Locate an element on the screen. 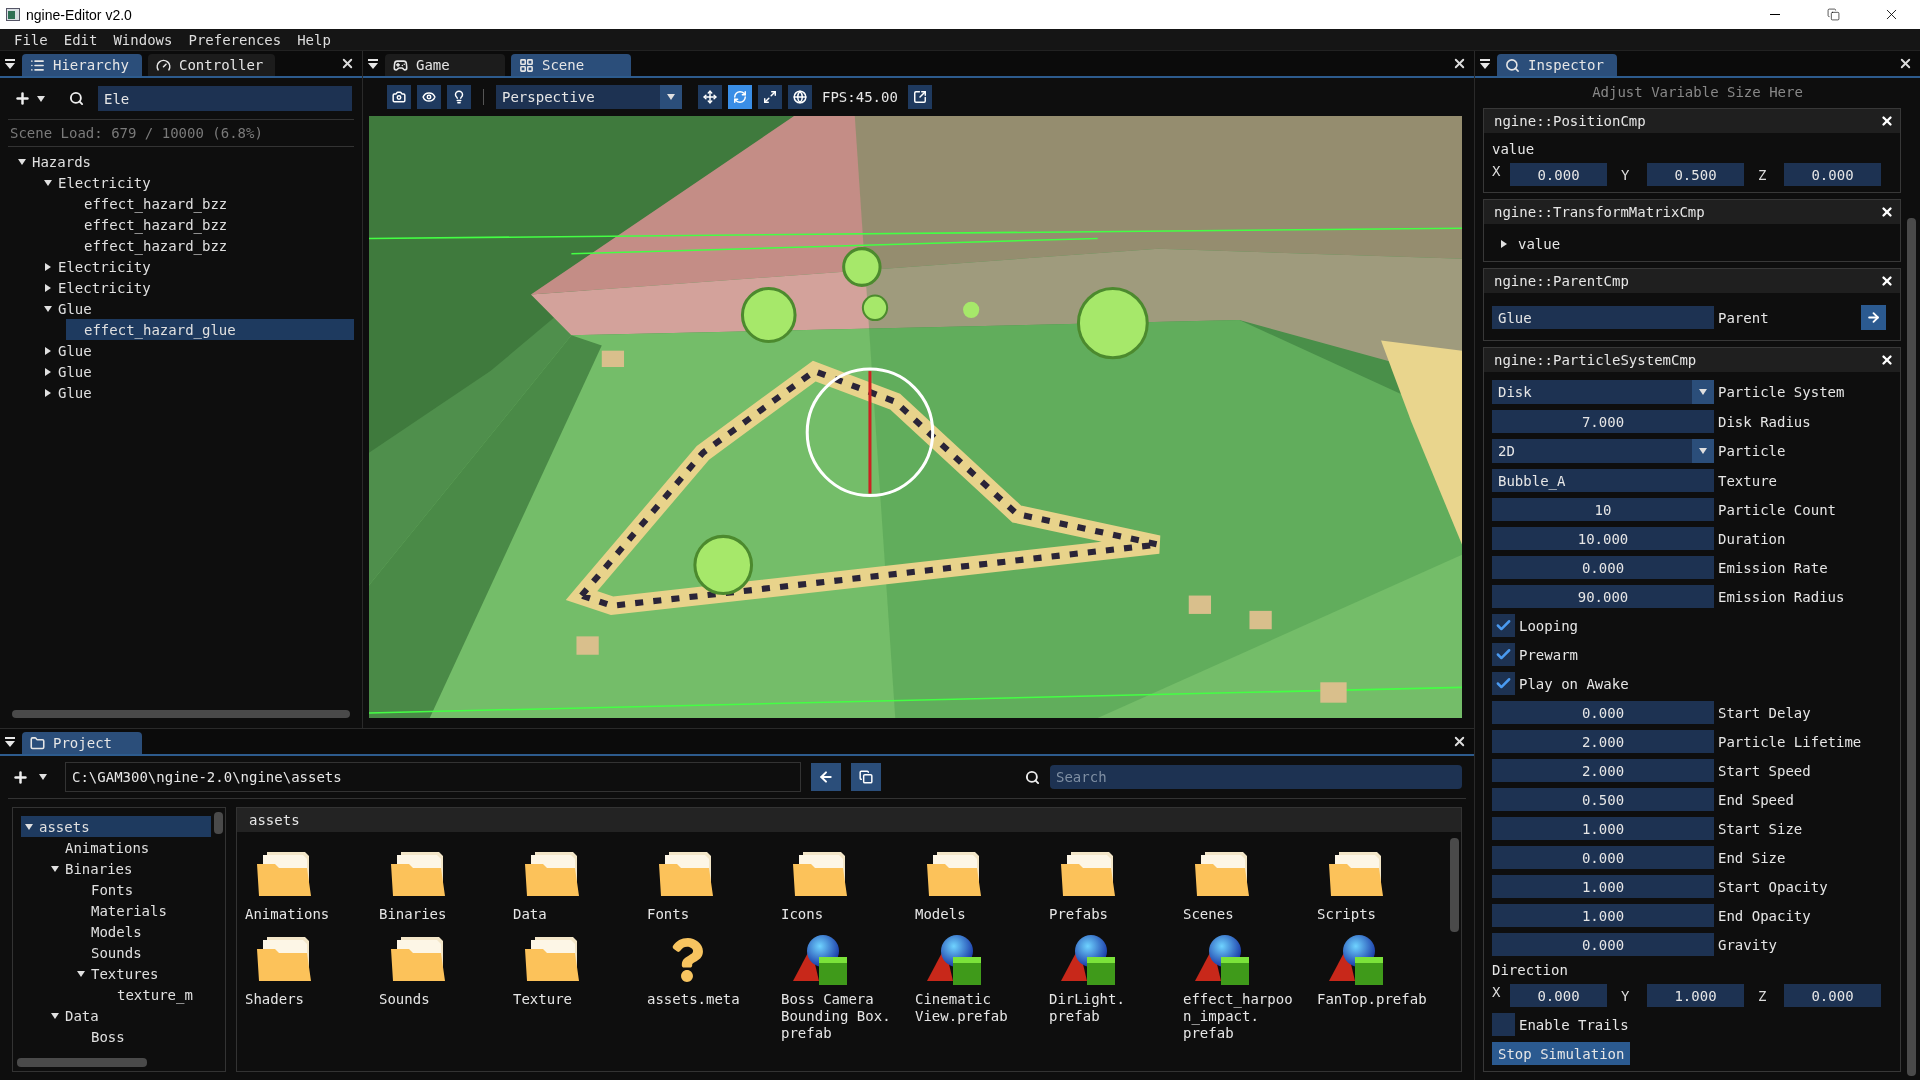 The image size is (1920, 1080). number-field: 10.000 is located at coordinates (1603, 538).